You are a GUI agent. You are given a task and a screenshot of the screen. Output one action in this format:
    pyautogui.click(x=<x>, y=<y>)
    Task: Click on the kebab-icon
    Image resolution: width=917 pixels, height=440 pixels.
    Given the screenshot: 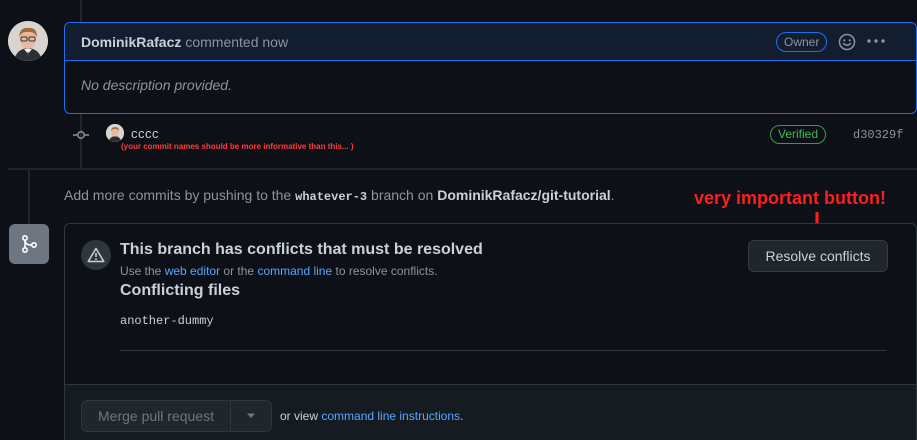 What is the action you would take?
    pyautogui.click(x=876, y=41)
    